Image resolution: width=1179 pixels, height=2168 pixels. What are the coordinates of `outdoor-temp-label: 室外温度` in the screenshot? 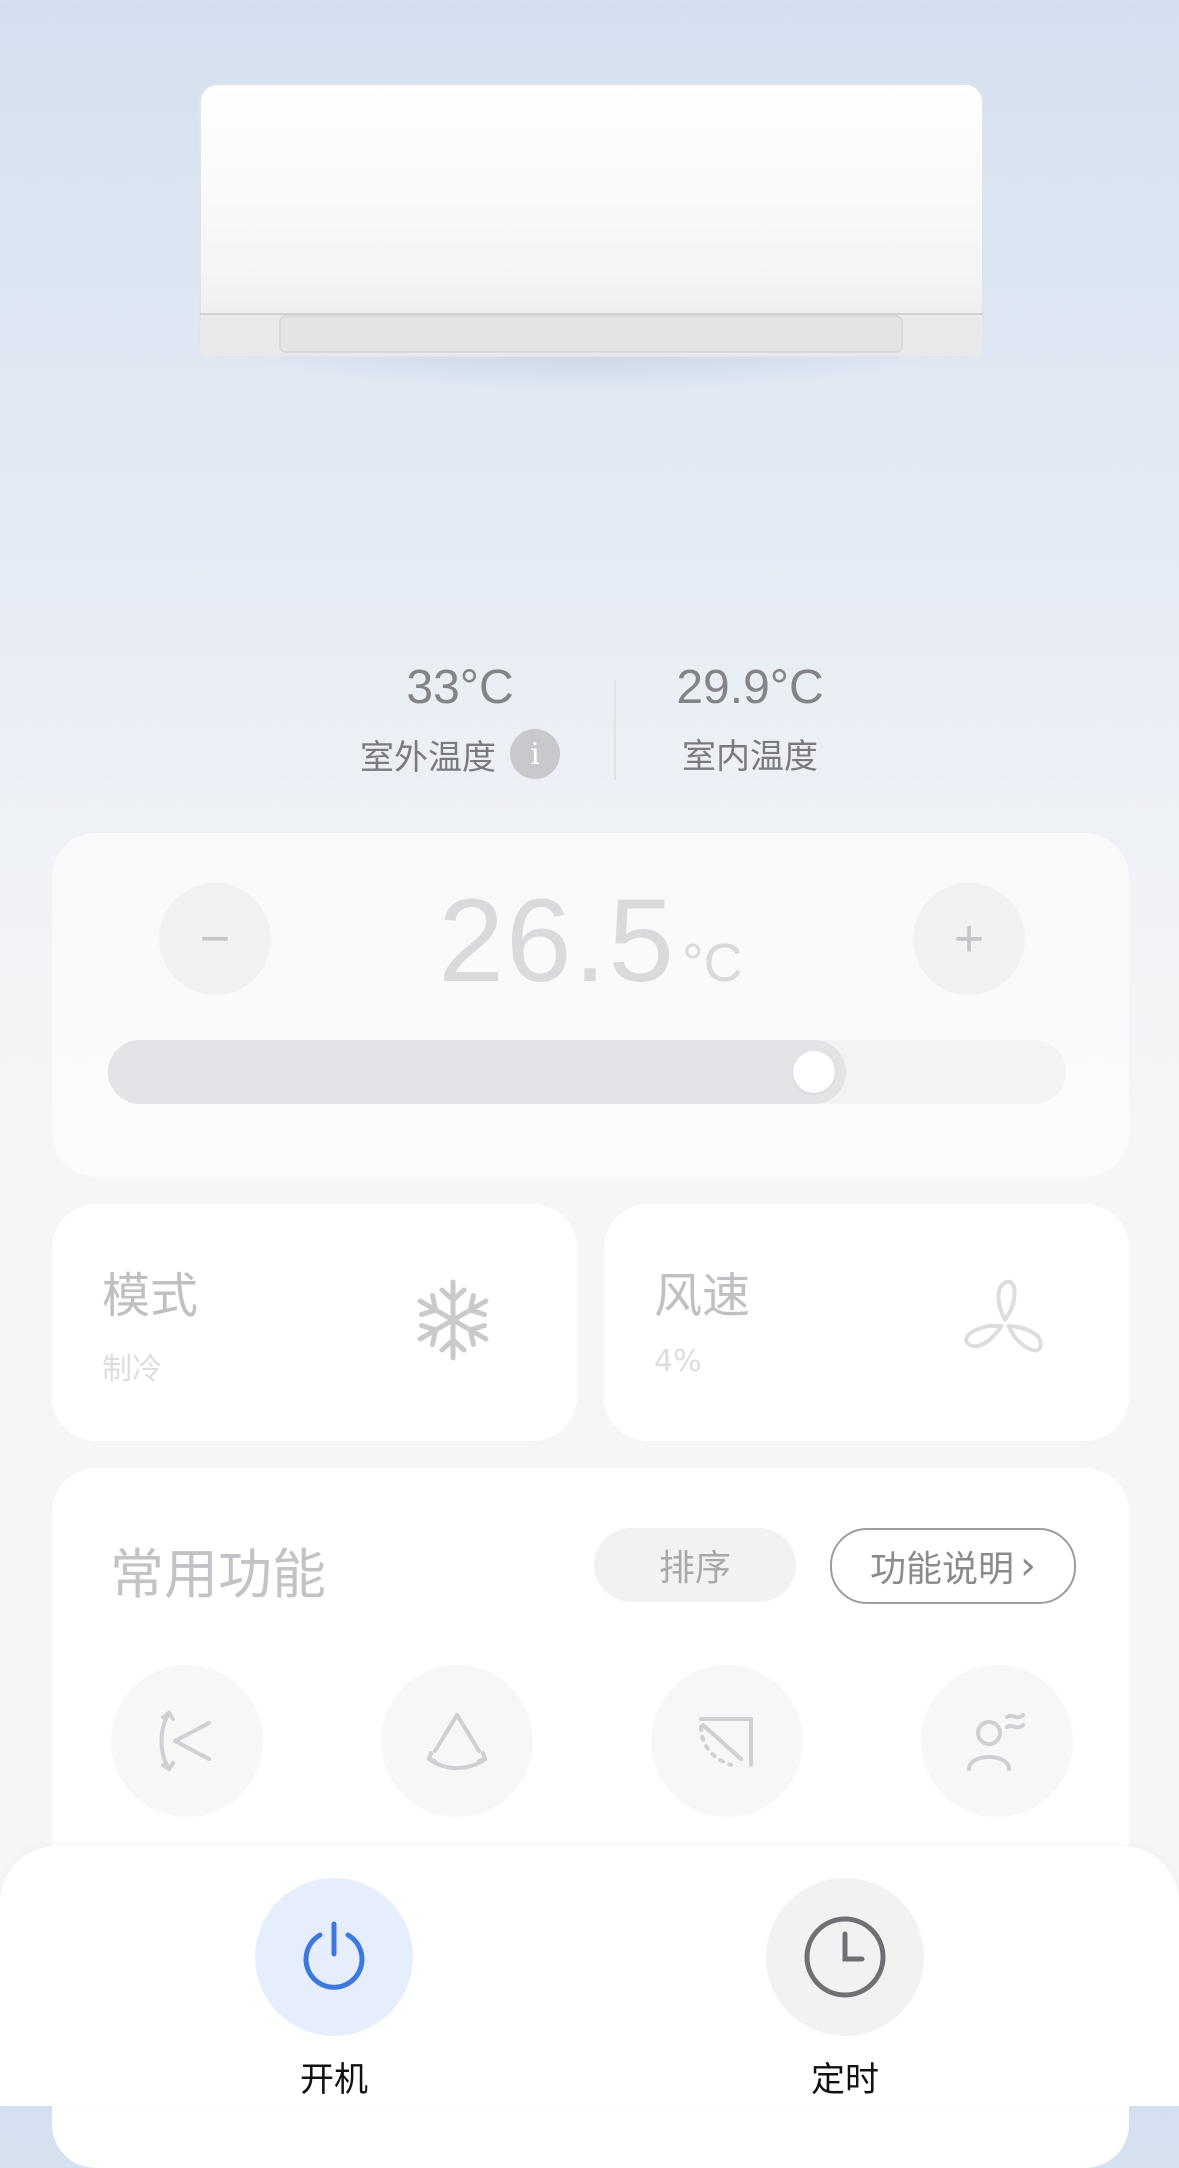 It's located at (428, 757).